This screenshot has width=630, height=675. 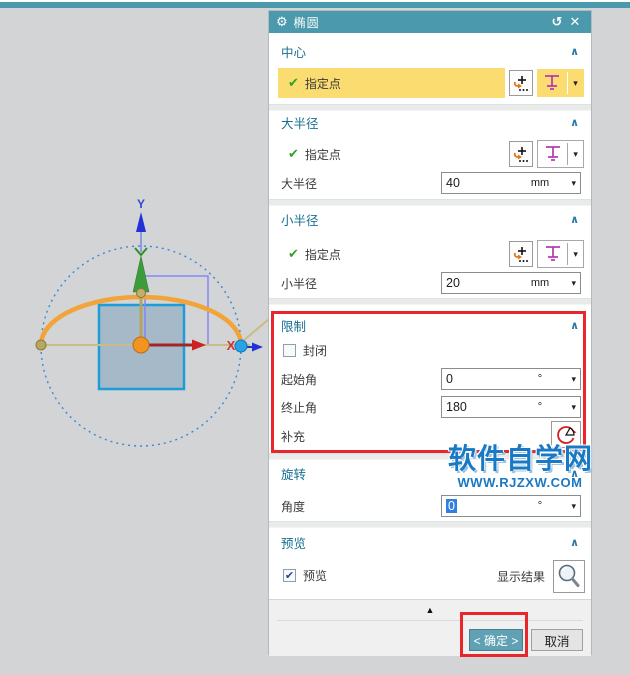 What do you see at coordinates (575, 22) in the screenshot?
I see `close-icon: ✕` at bounding box center [575, 22].